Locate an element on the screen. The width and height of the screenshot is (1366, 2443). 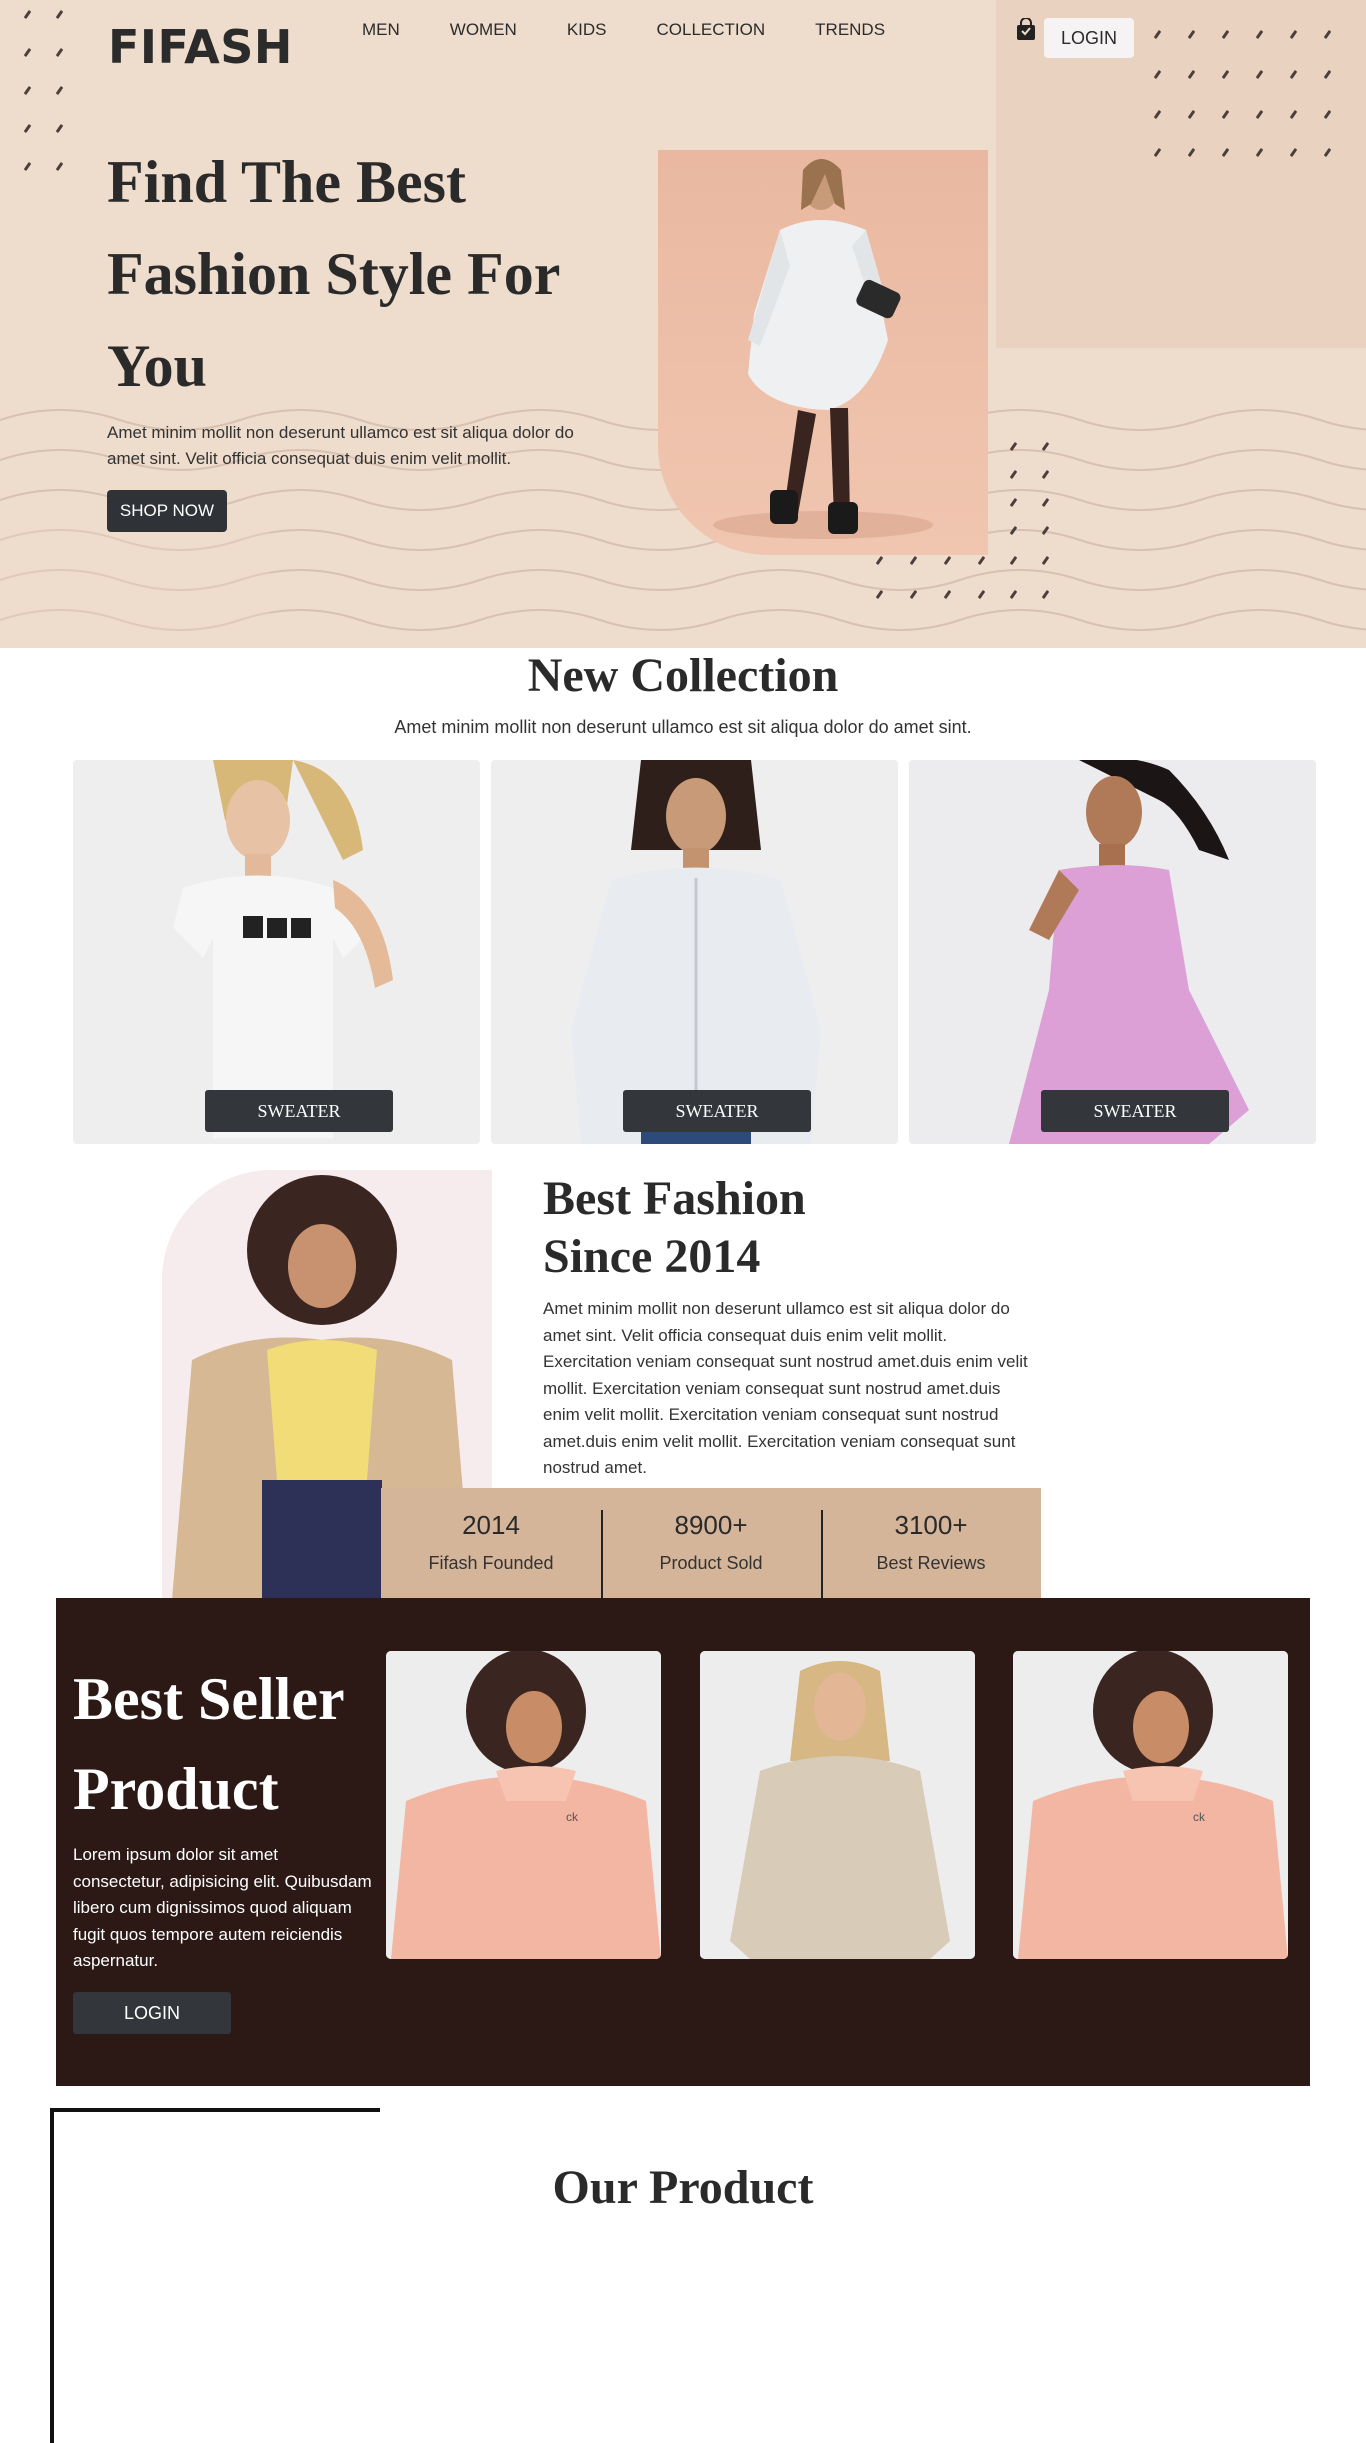
logo: FIFASH is located at coordinates (200, 47).